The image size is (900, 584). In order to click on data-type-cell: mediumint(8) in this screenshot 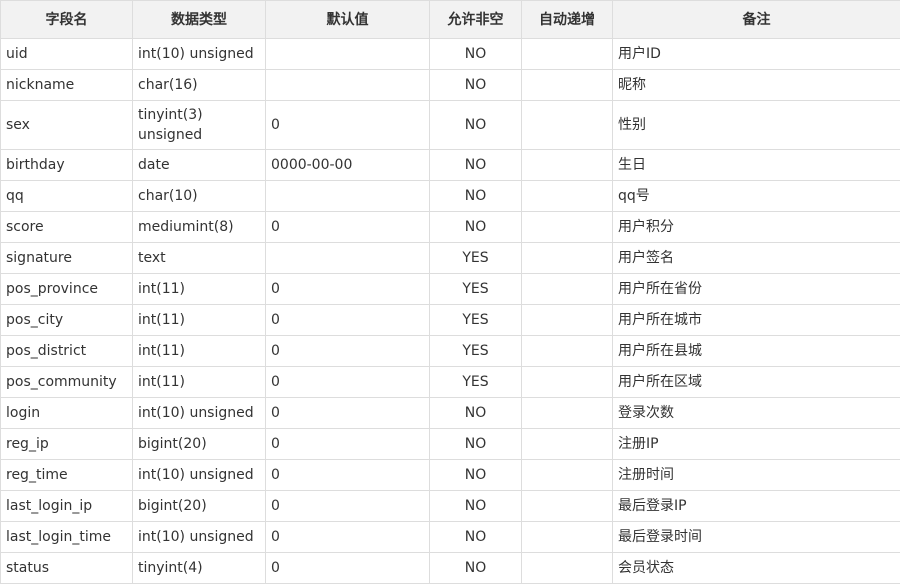, I will do `click(199, 227)`.